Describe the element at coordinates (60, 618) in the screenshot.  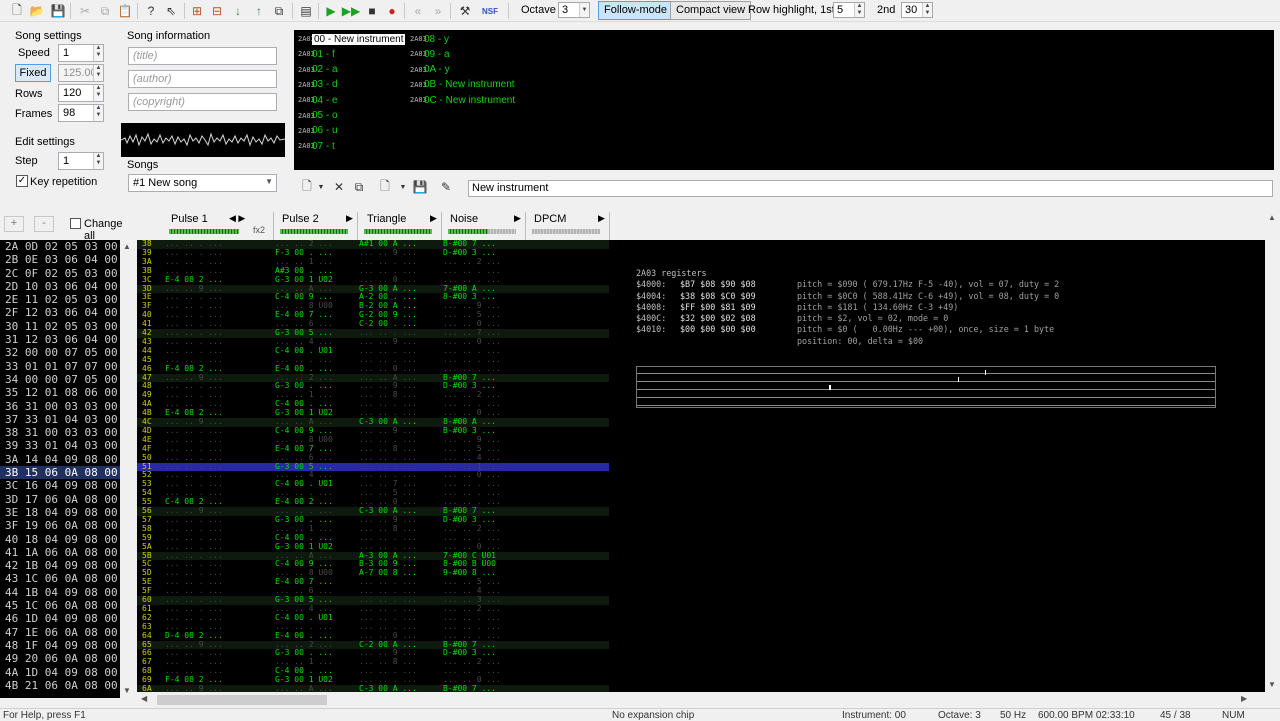
I see `frame-row: 46 1D 04 09 08 00` at that location.